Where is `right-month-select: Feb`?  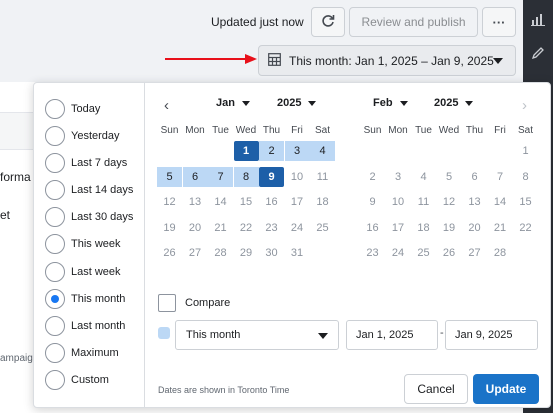
right-month-select: Feb is located at coordinates (390, 103).